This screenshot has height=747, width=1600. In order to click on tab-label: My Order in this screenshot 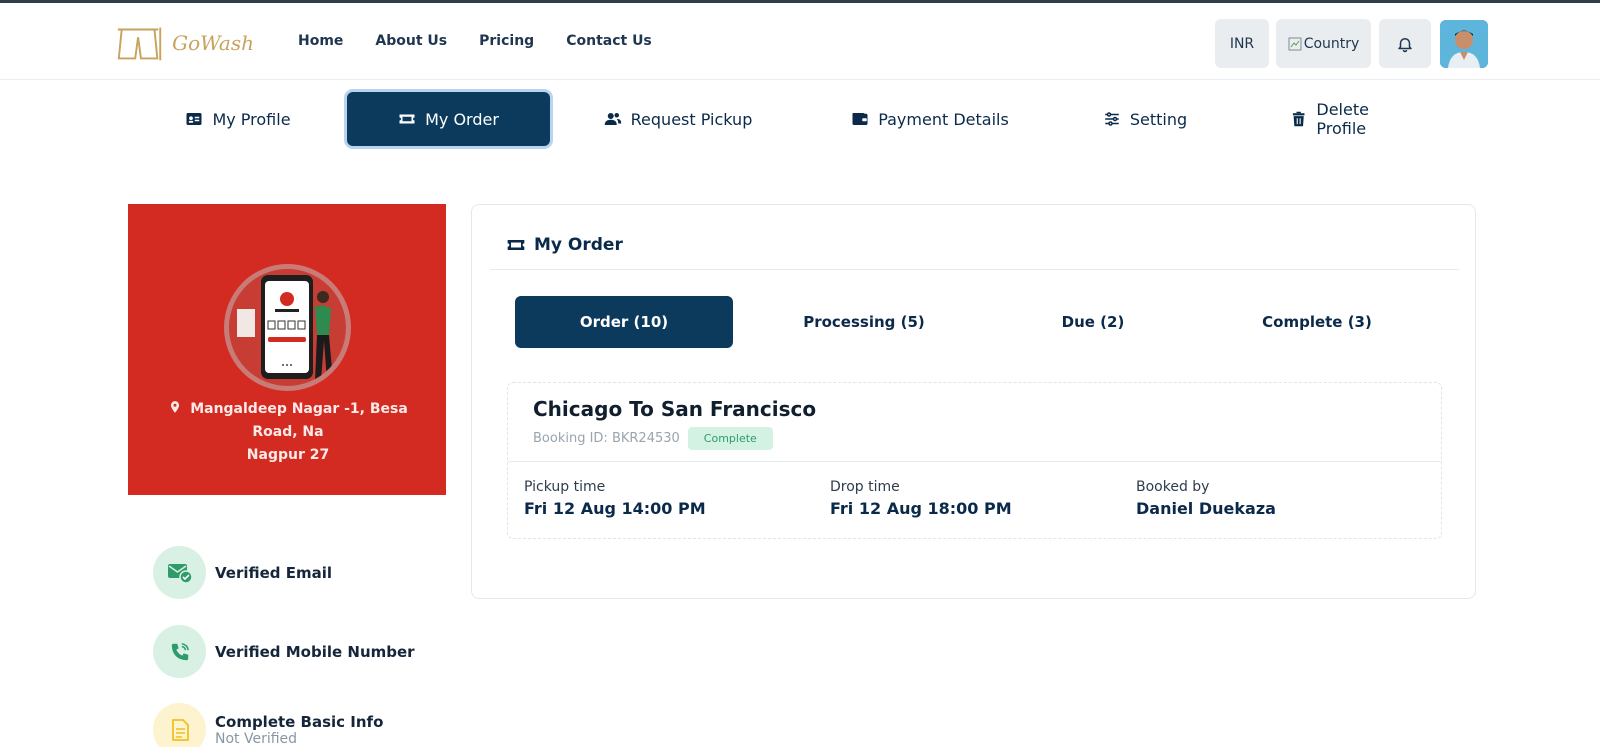, I will do `click(462, 119)`.